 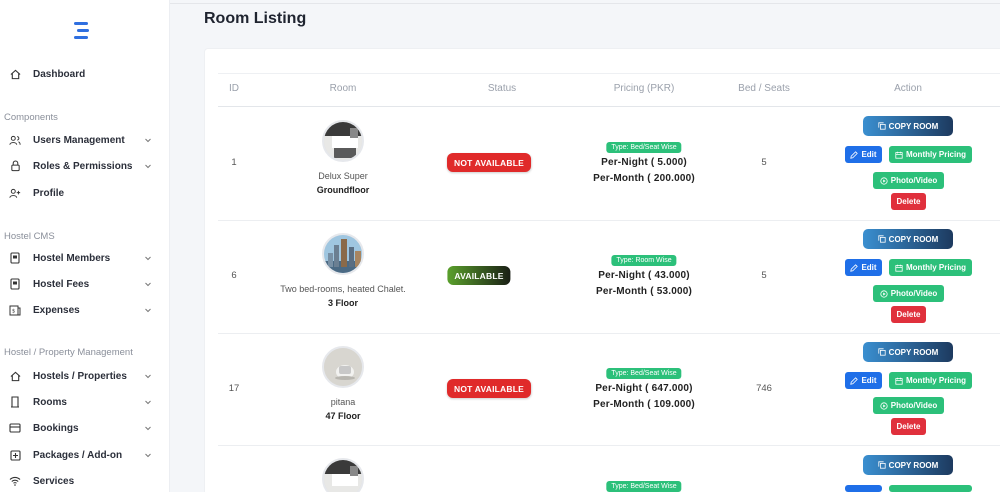 What do you see at coordinates (255, 18) in the screenshot?
I see `page-title: Room Listing` at bounding box center [255, 18].